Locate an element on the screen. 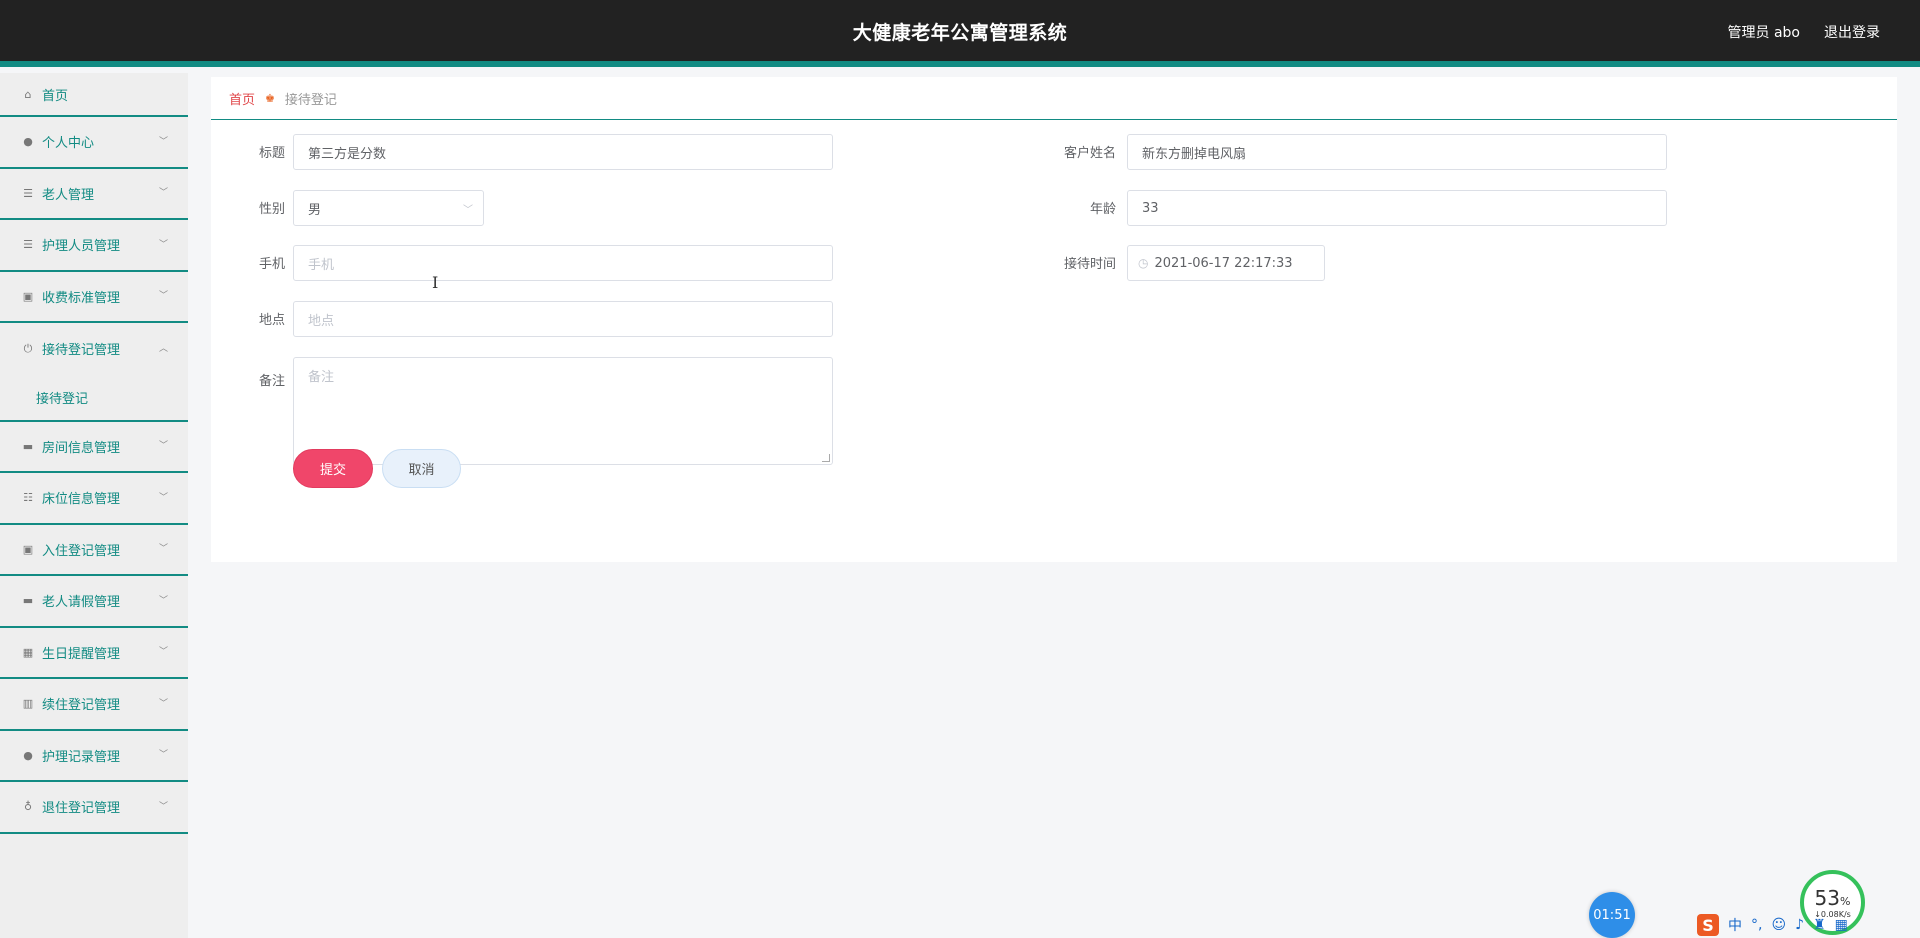 This screenshot has height=938, width=1920. sidebar-item-birthday: ▦ 生日提醒管理 ﹀ is located at coordinates (94, 653).